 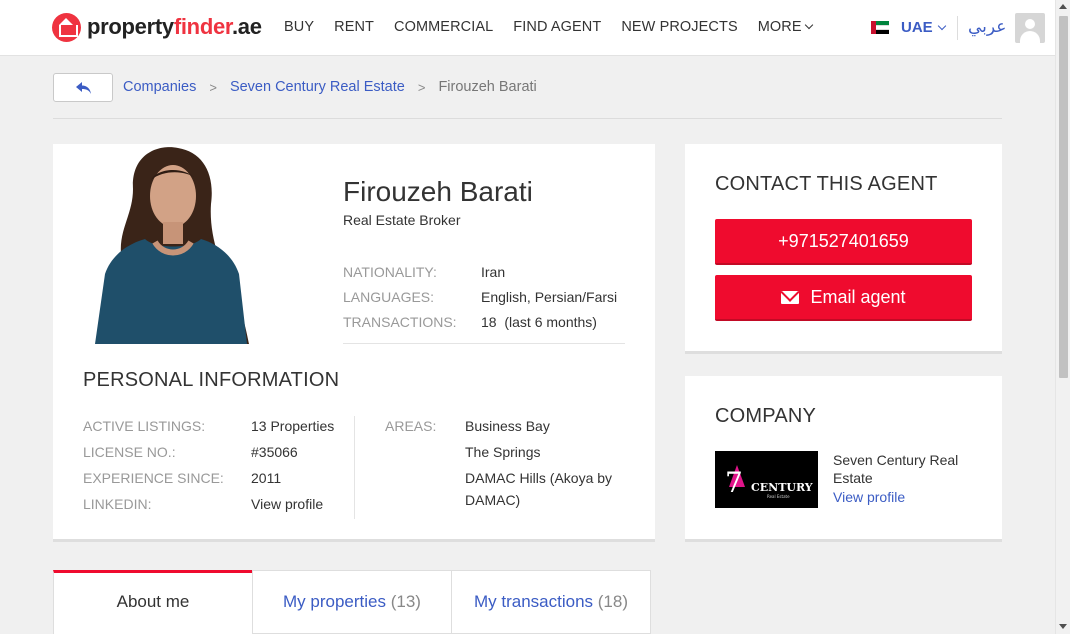 What do you see at coordinates (117, 504) in the screenshot?
I see `linkedin-label: LINKEDIN:` at bounding box center [117, 504].